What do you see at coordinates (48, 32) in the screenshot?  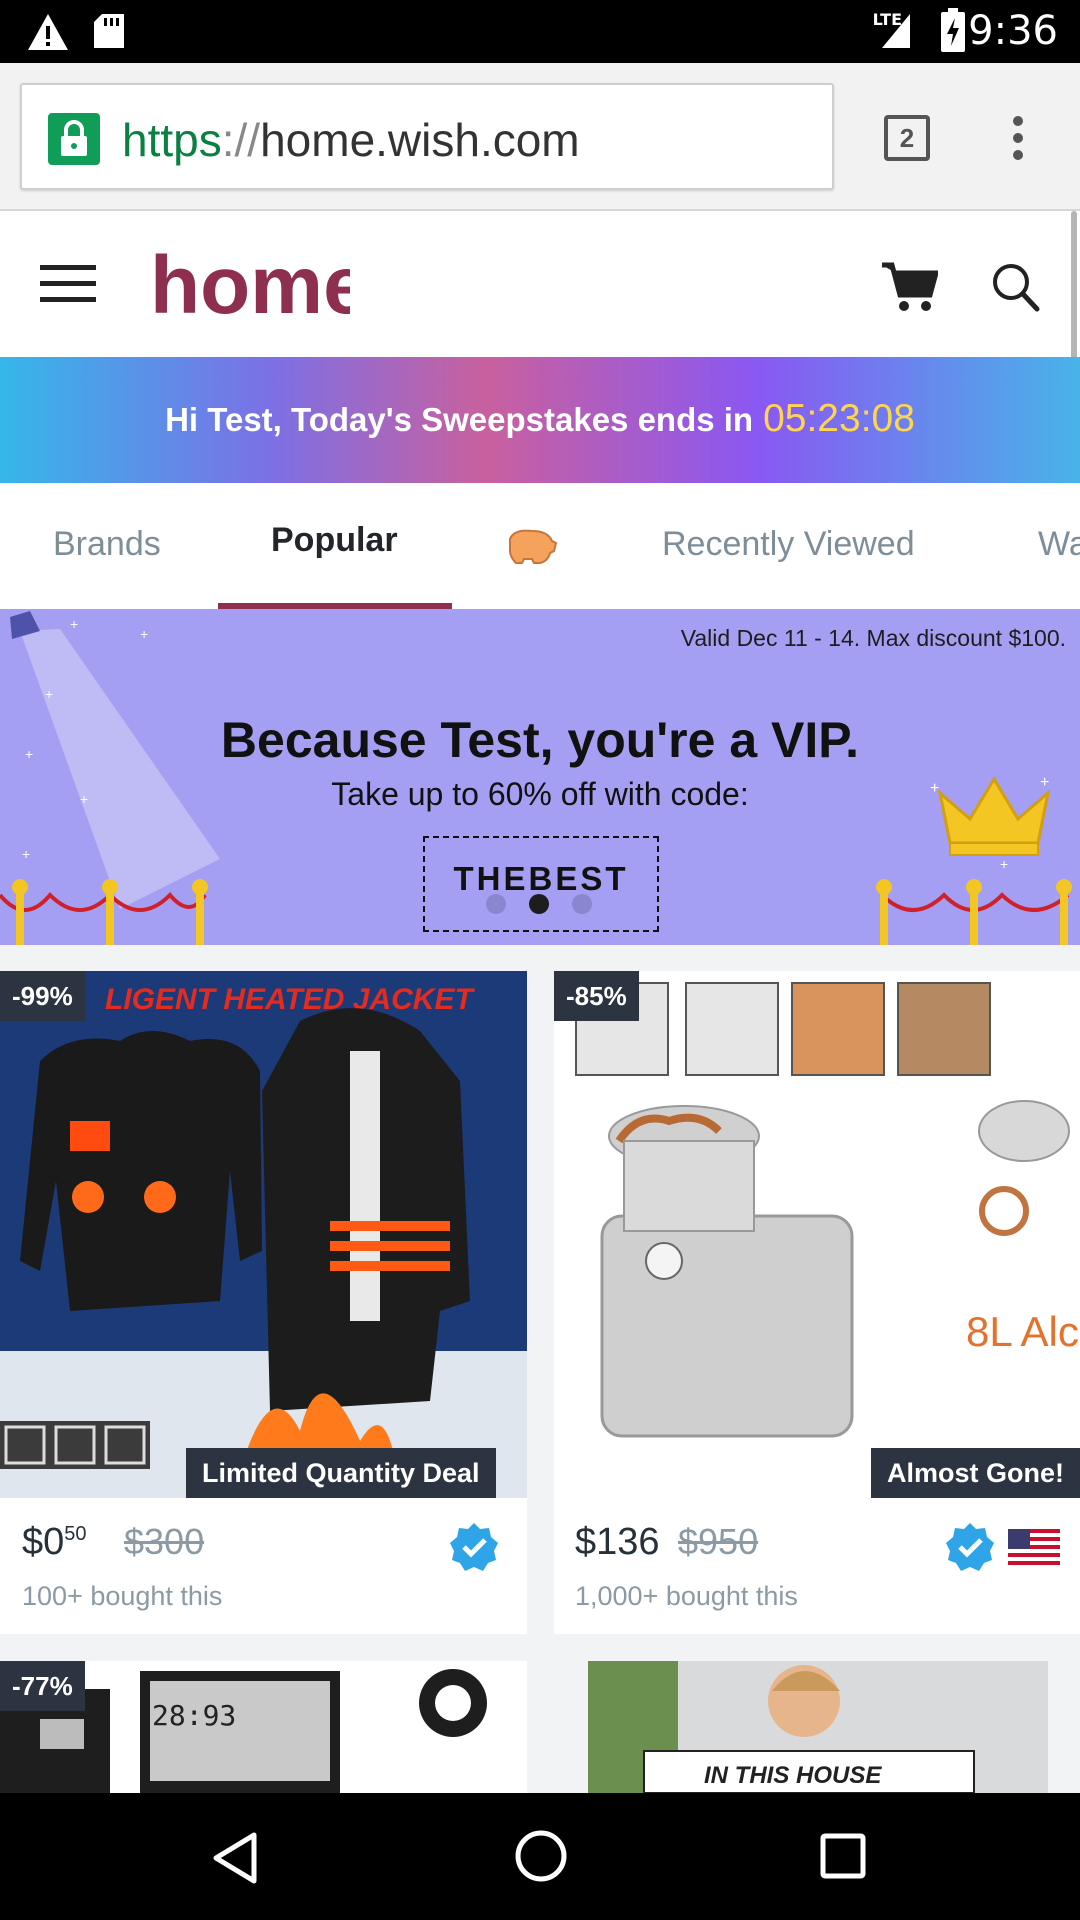 I see `warning-icon` at bounding box center [48, 32].